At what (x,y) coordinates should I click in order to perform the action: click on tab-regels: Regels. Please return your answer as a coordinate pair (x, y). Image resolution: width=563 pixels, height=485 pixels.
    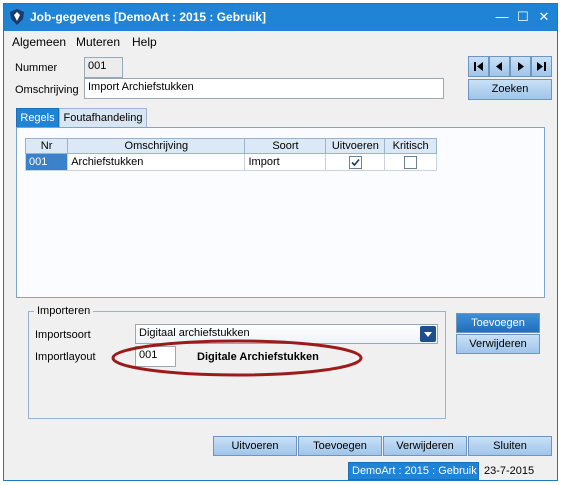
    Looking at the image, I should click on (37, 118).